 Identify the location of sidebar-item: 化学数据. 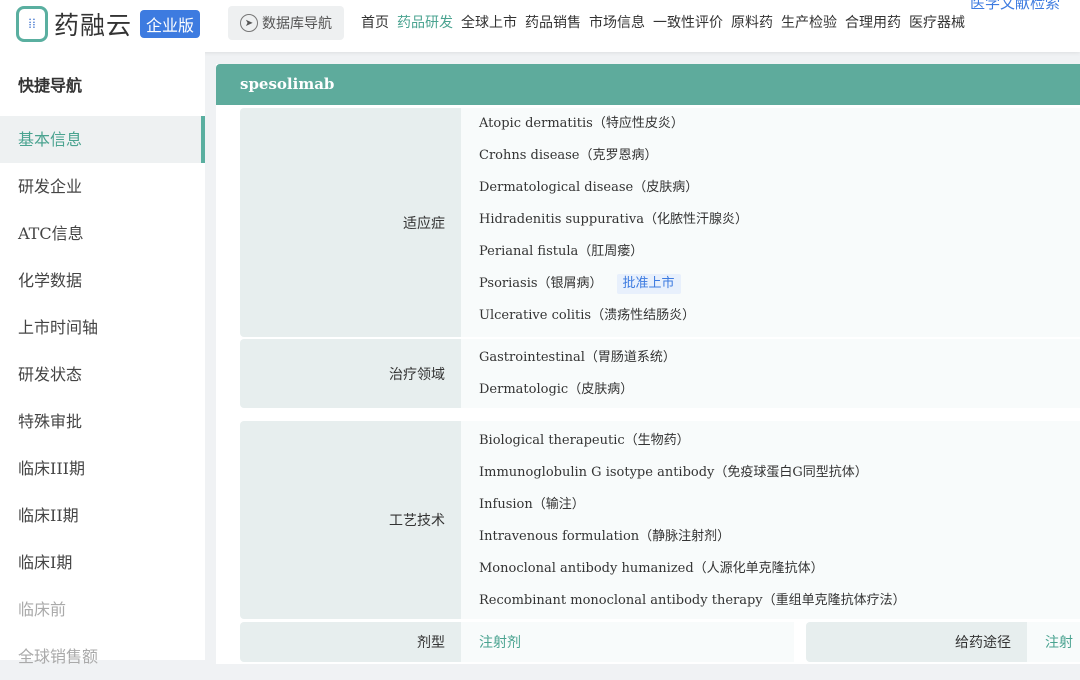
(102, 280).